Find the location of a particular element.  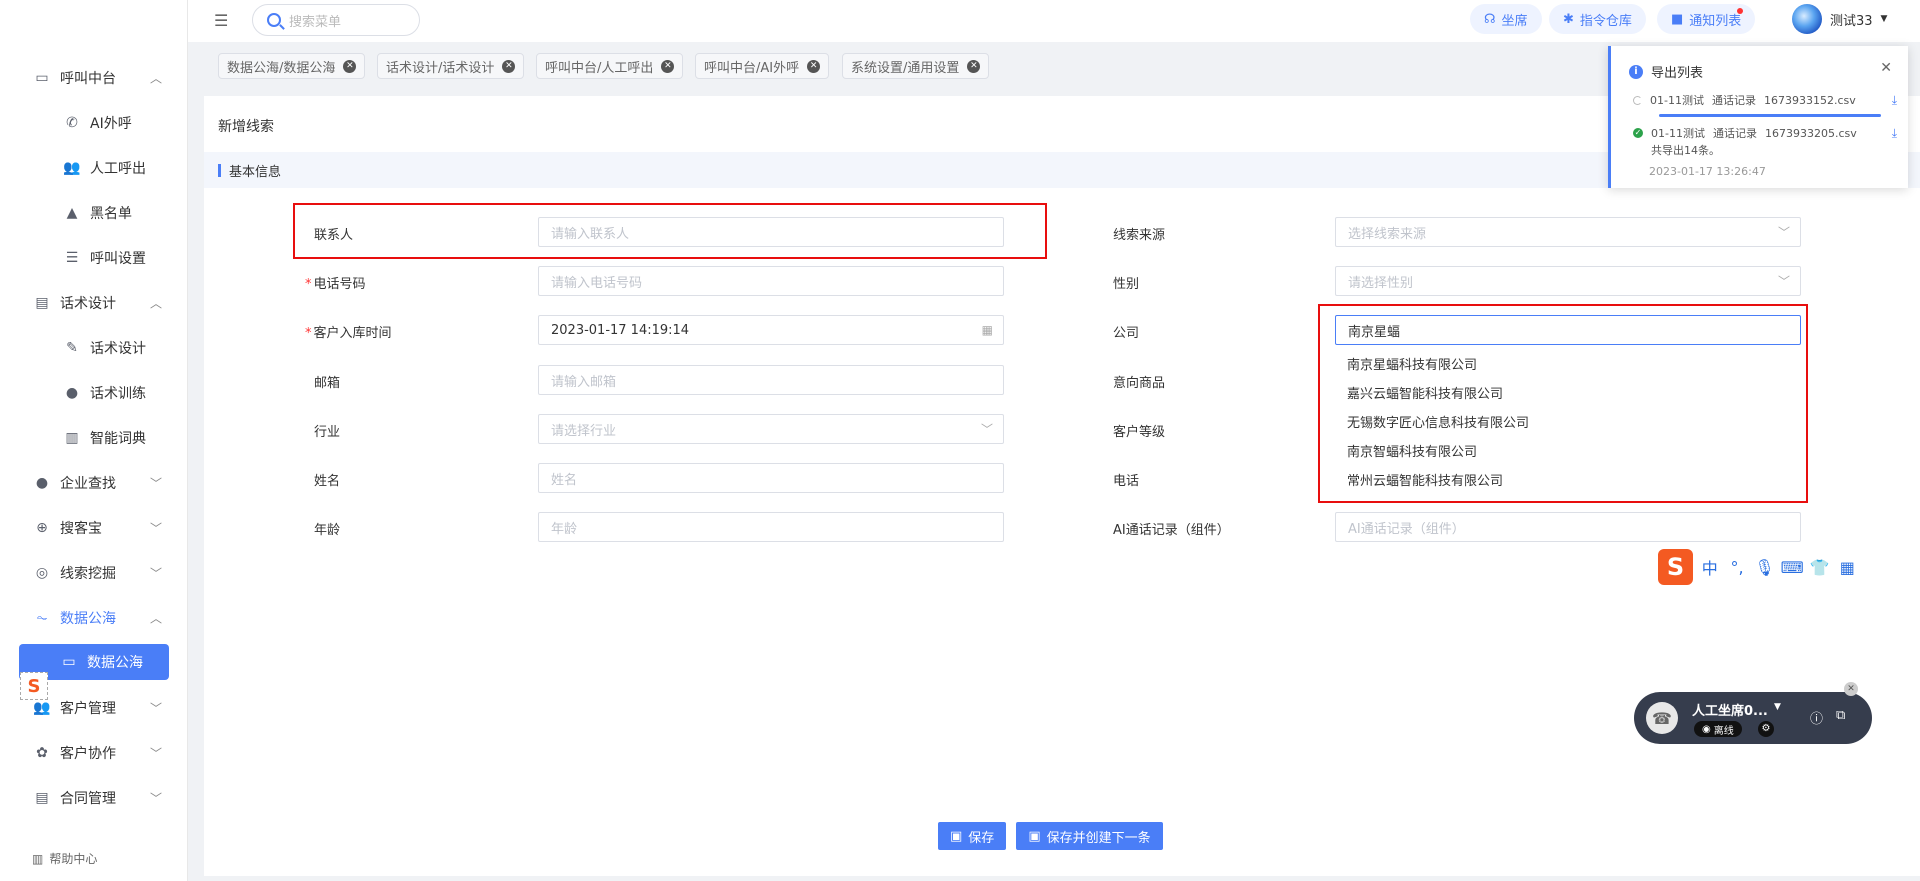

ime-lang-toggle: 中 is located at coordinates (1709, 567).